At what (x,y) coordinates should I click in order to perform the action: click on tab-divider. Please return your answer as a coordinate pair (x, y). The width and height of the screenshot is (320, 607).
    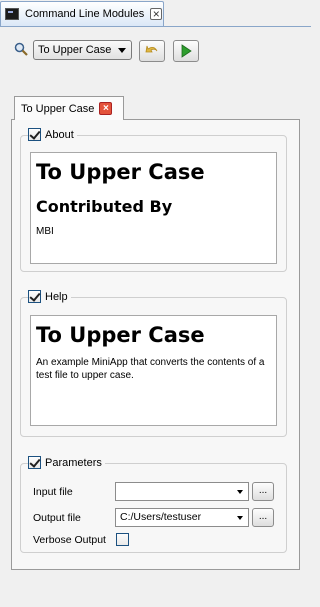
    Looking at the image, I should click on (155, 26).